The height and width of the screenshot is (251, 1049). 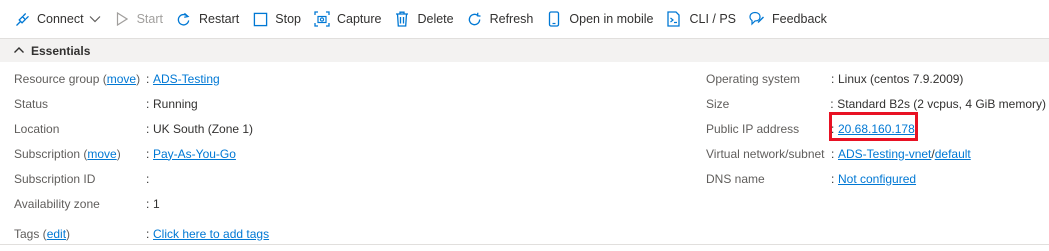 I want to click on capture-button: Capture, so click(x=347, y=19).